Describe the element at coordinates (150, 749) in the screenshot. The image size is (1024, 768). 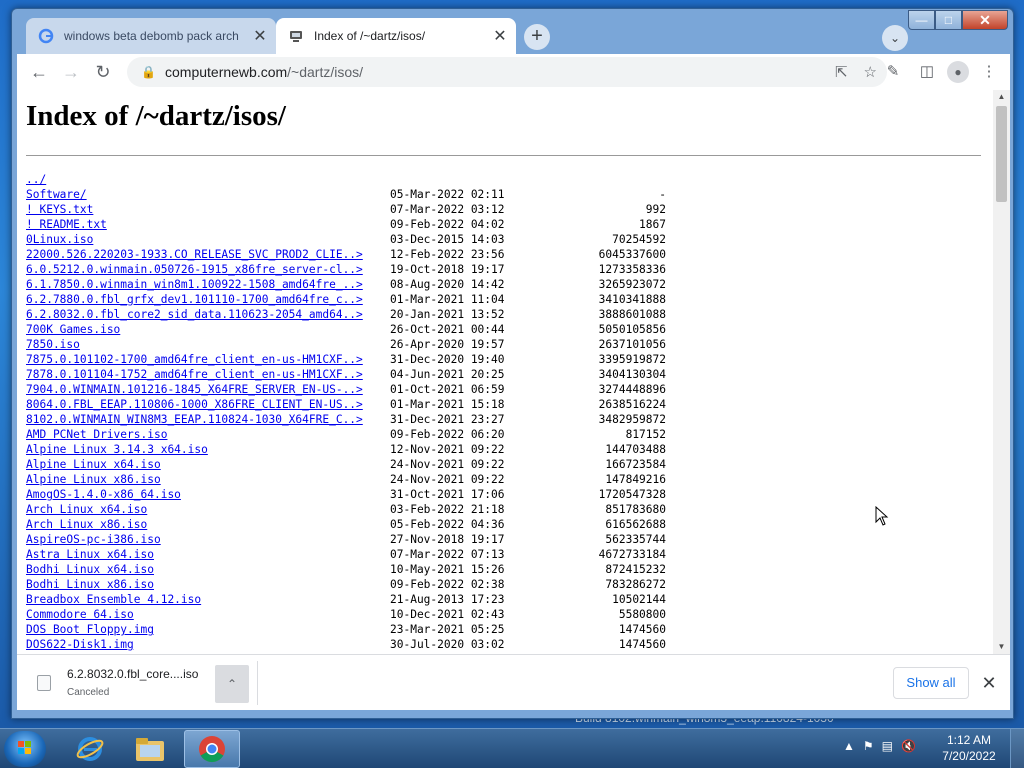
I see `file-explorer-icon` at that location.